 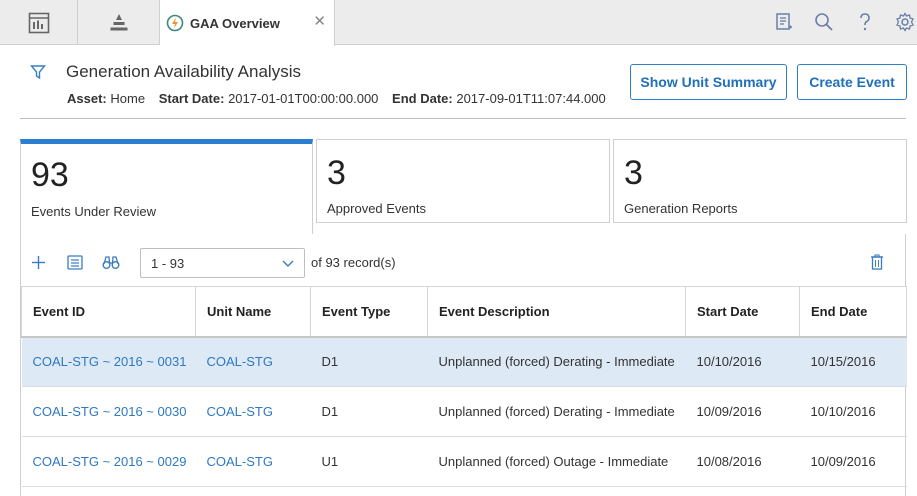 What do you see at coordinates (168, 263) in the screenshot?
I see `page-range-value: 1 - 93` at bounding box center [168, 263].